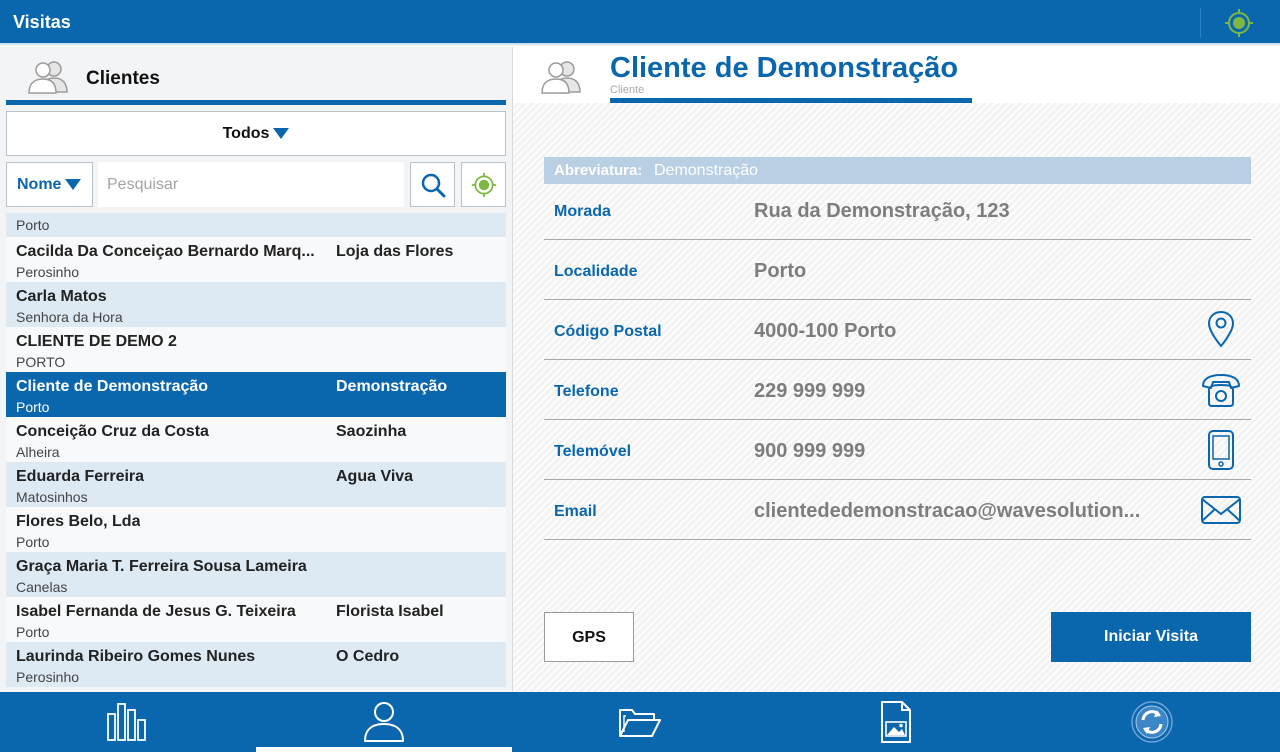 Image resolution: width=1280 pixels, height=752 pixels. I want to click on abbreviation-label: Abreviatura:, so click(598, 170).